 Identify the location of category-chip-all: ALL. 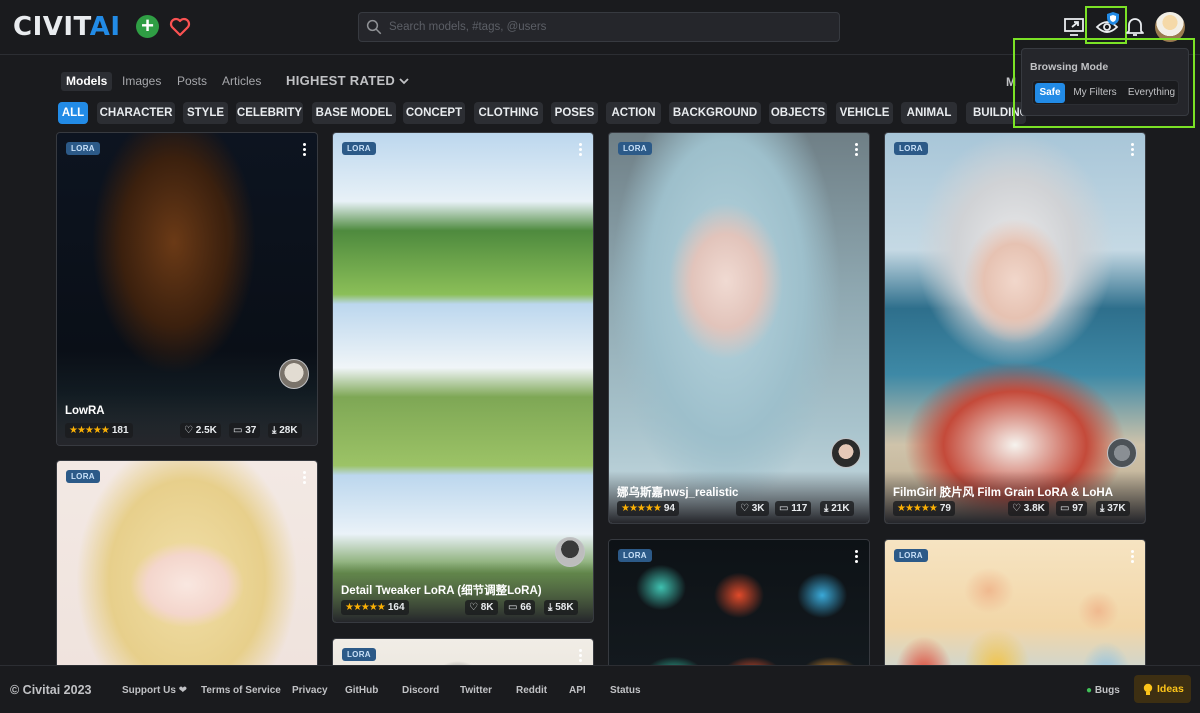
(73, 113).